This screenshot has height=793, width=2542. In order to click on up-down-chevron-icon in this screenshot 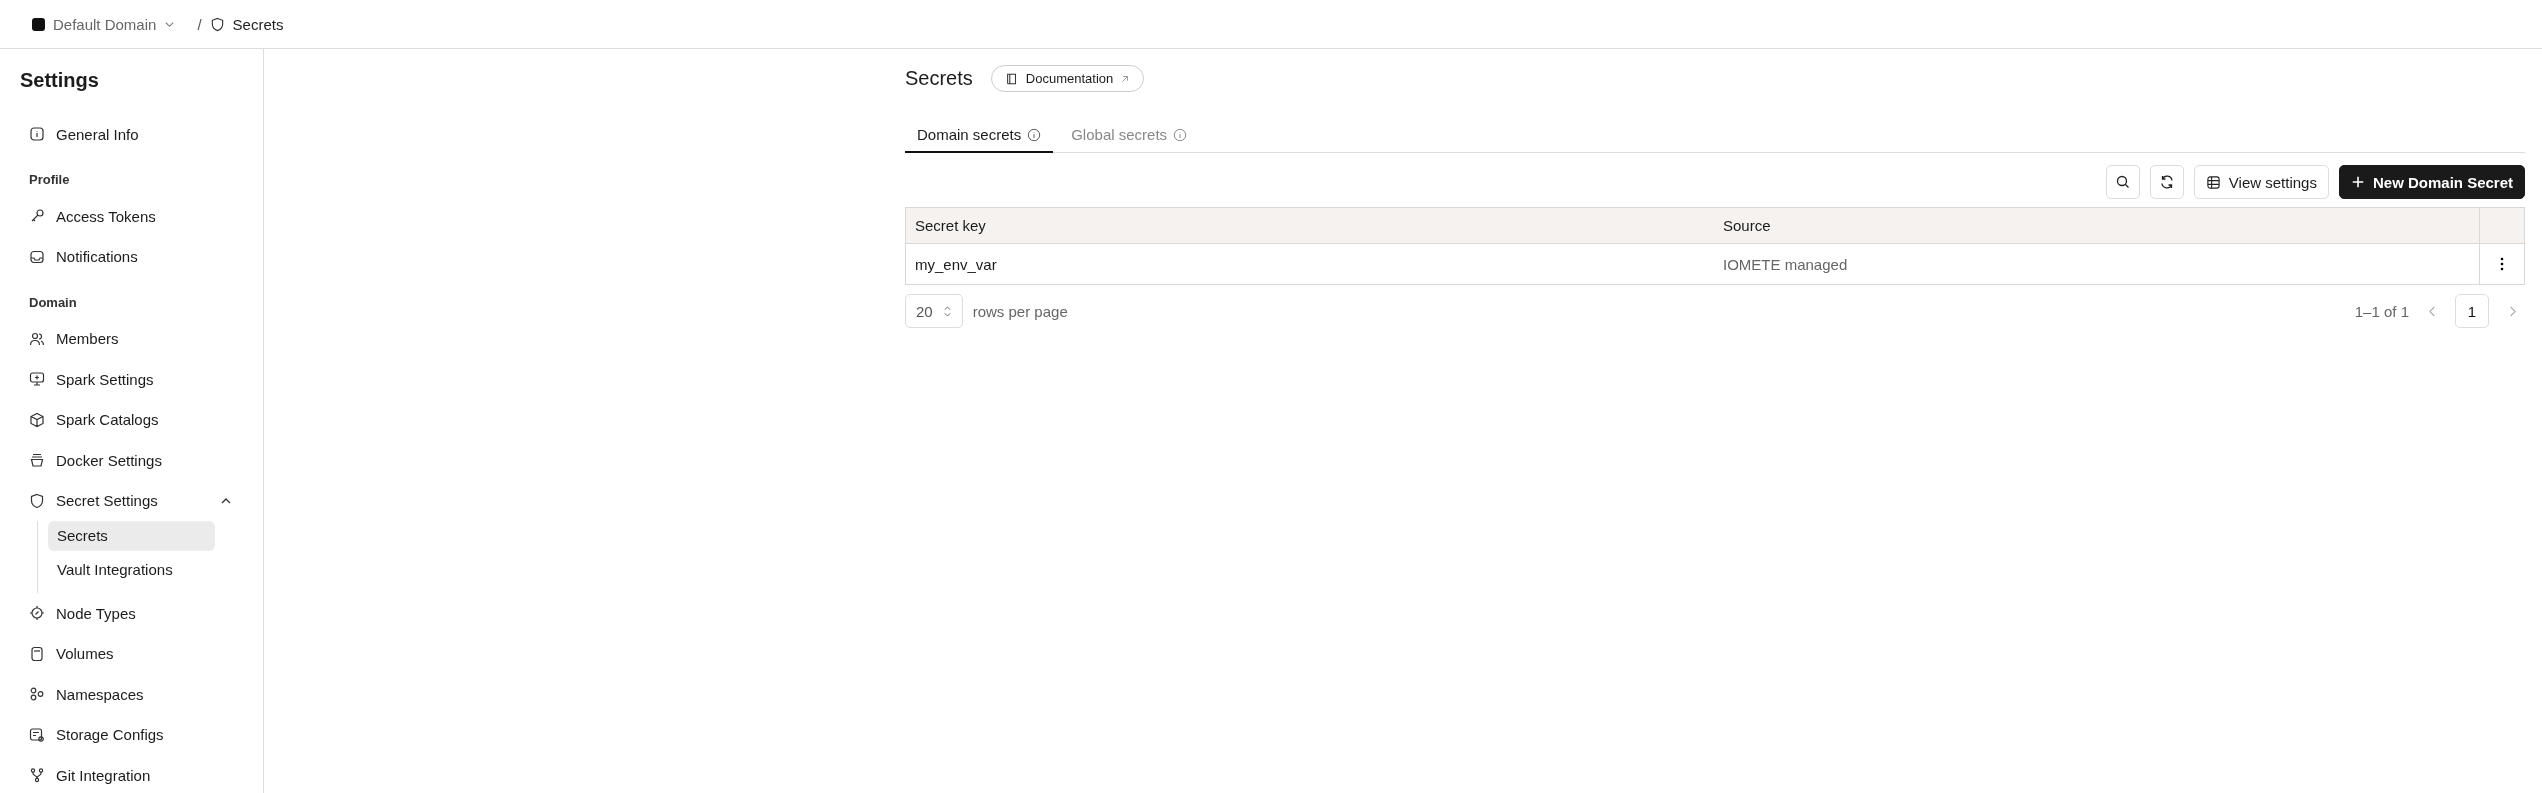, I will do `click(947, 311)`.